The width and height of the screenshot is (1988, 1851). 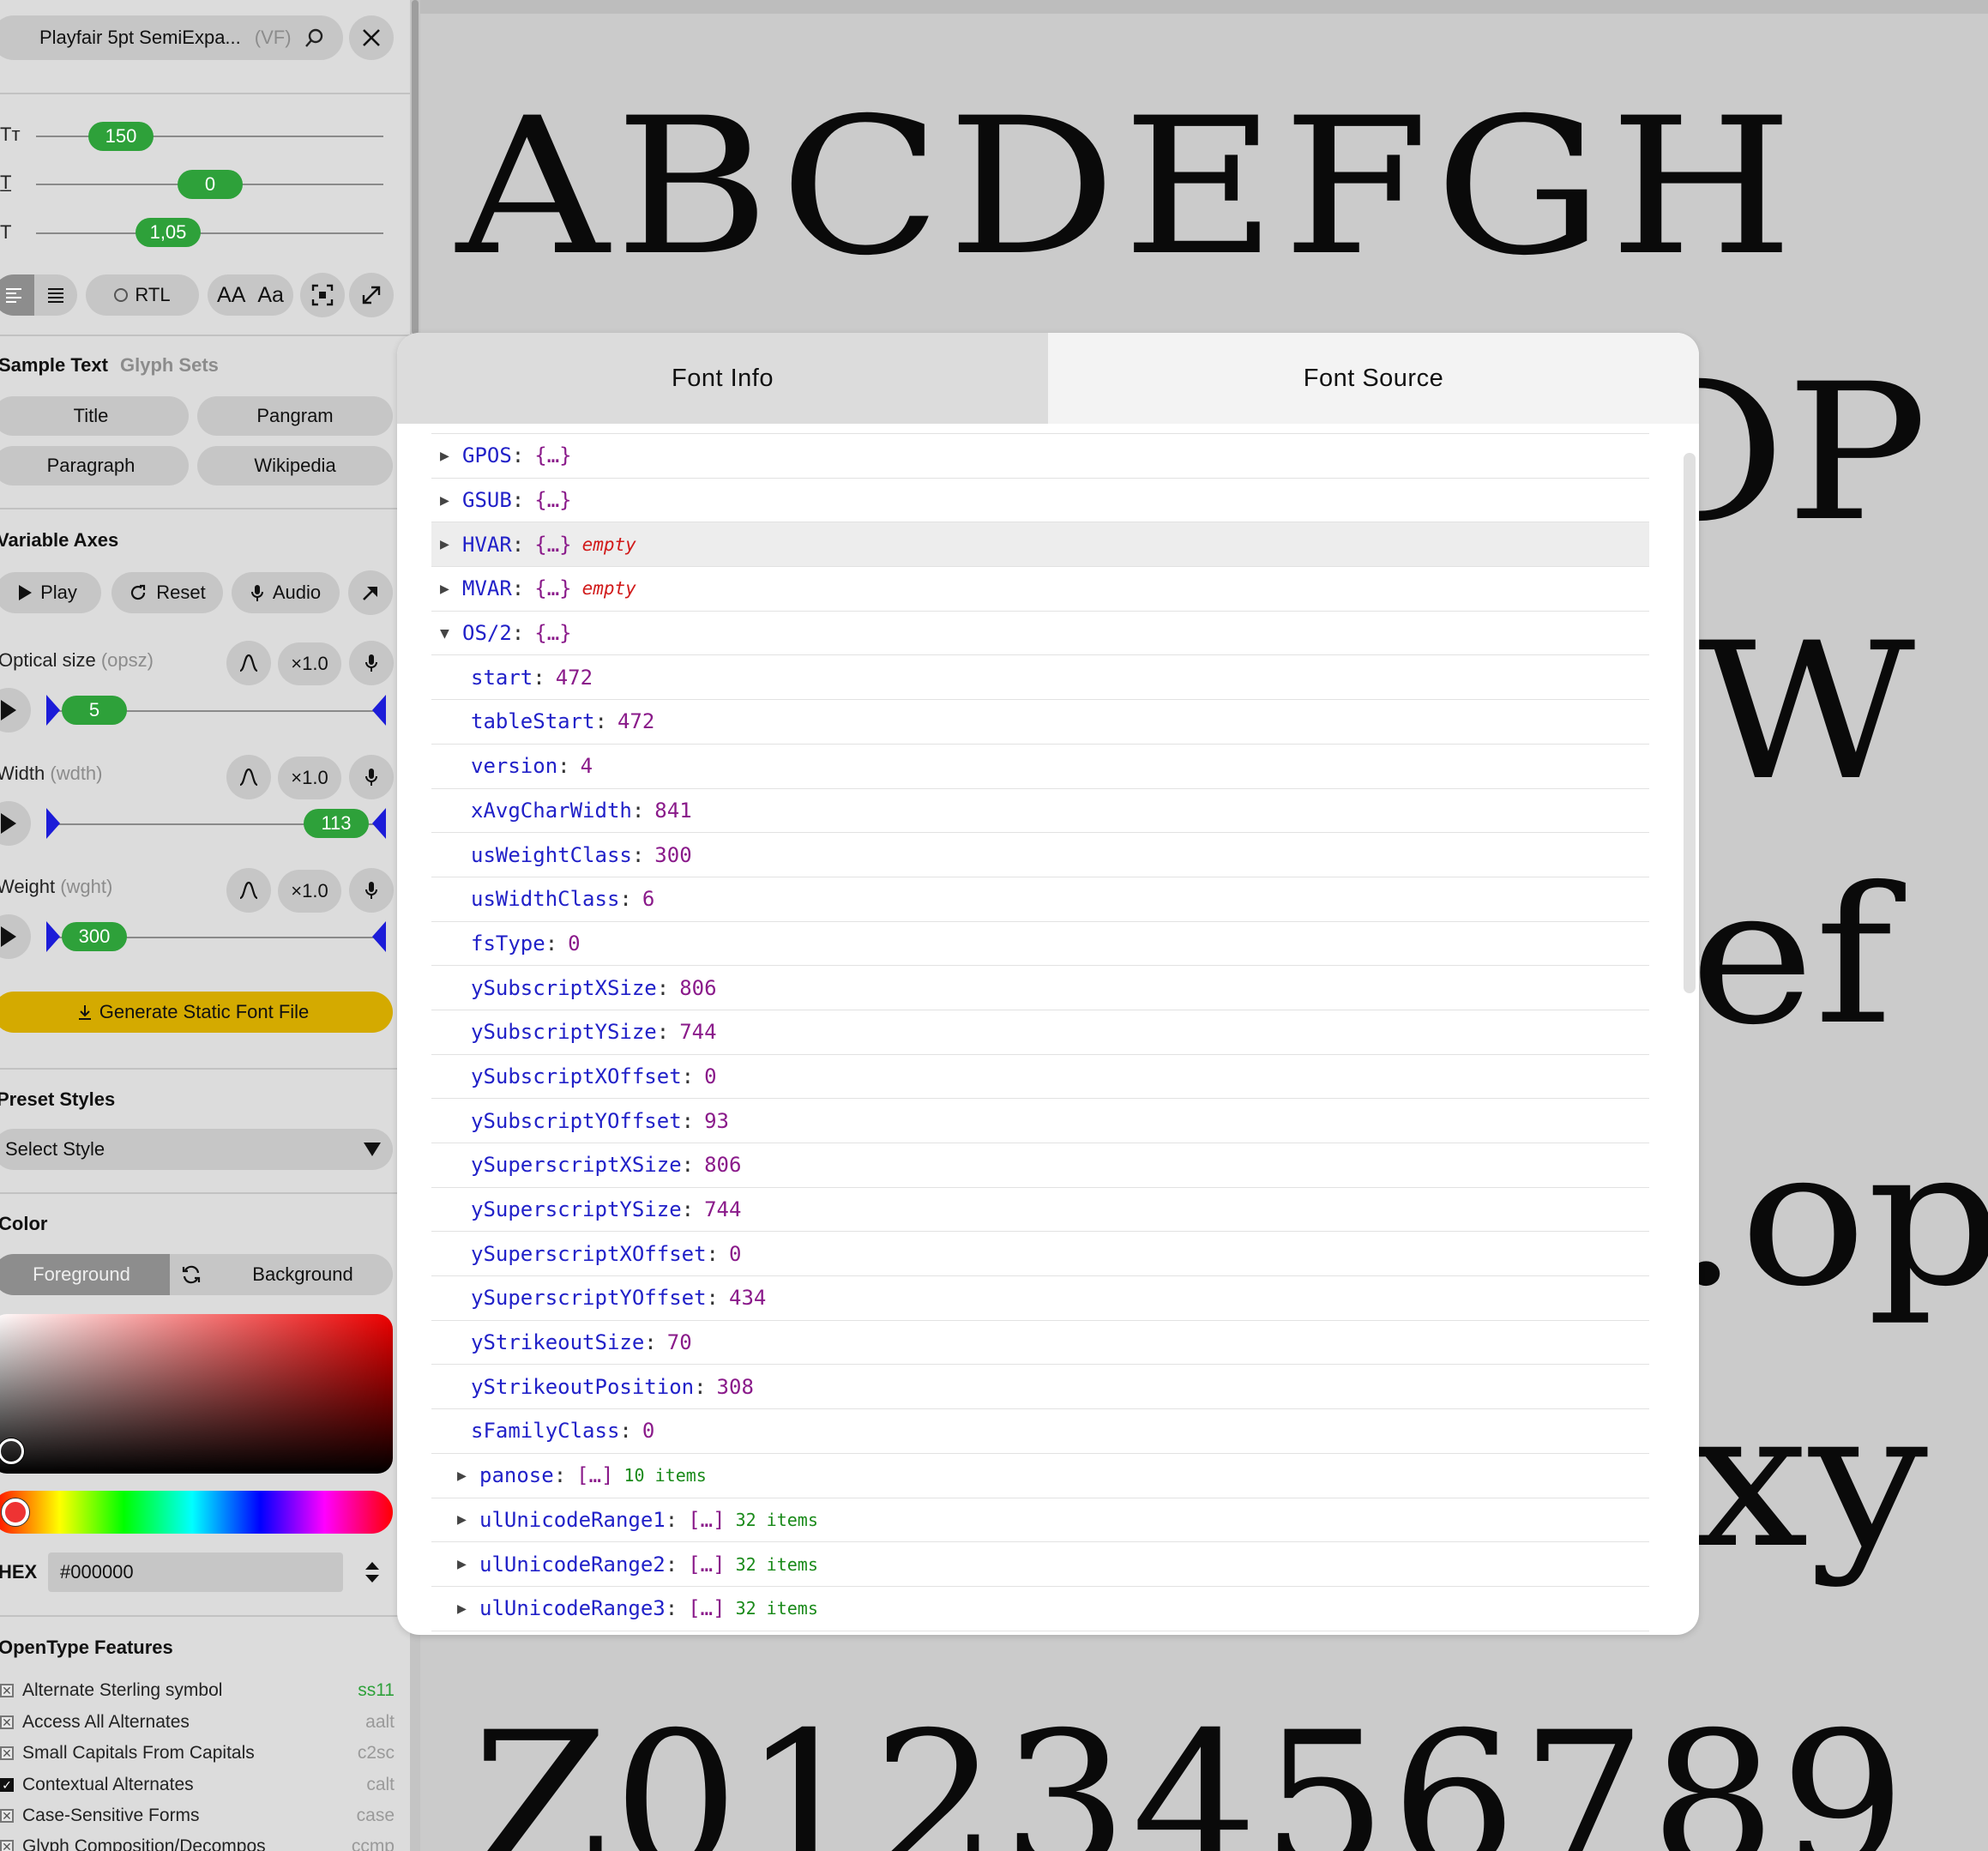 I want to click on axis-wdth-curve-button, so click(x=248, y=777).